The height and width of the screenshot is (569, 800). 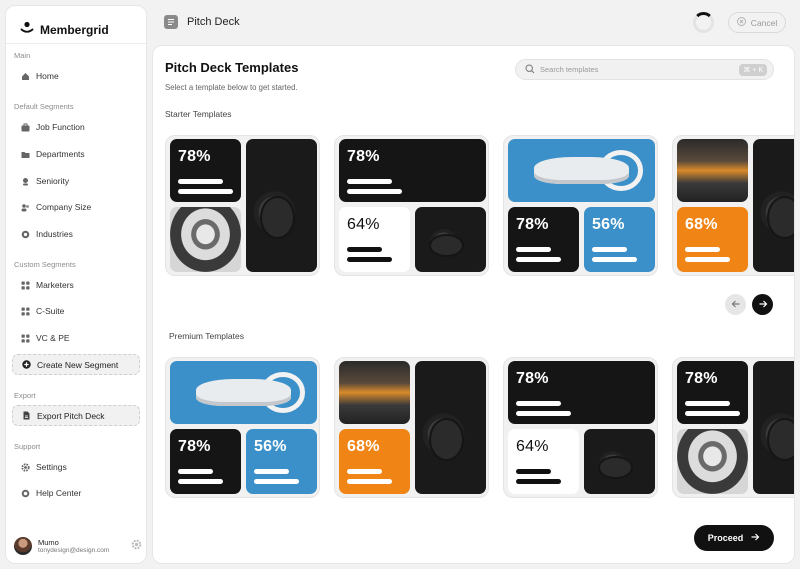 I want to click on sidebar-item-marketers: Marketers, so click(x=76, y=285).